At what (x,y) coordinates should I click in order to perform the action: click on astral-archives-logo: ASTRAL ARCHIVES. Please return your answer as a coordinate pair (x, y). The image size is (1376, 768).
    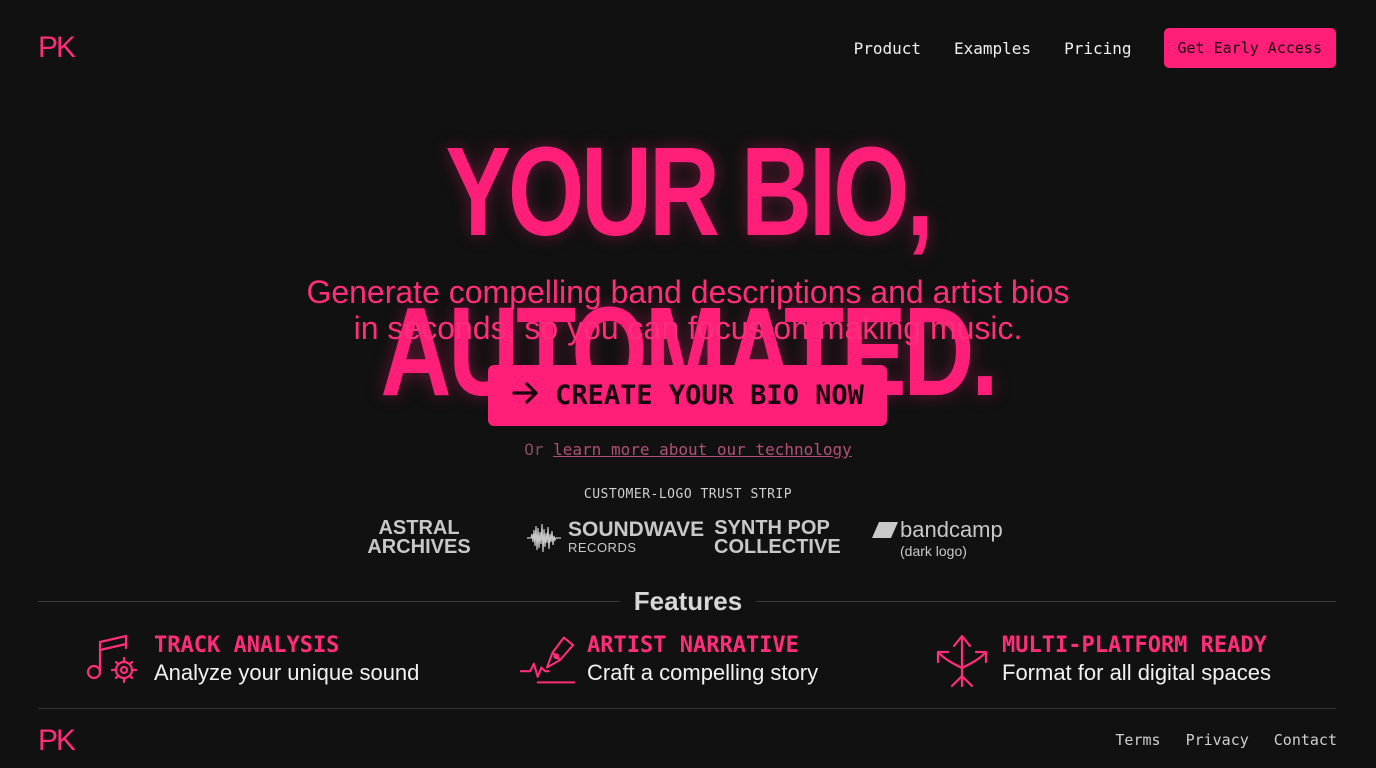
    Looking at the image, I should click on (419, 538).